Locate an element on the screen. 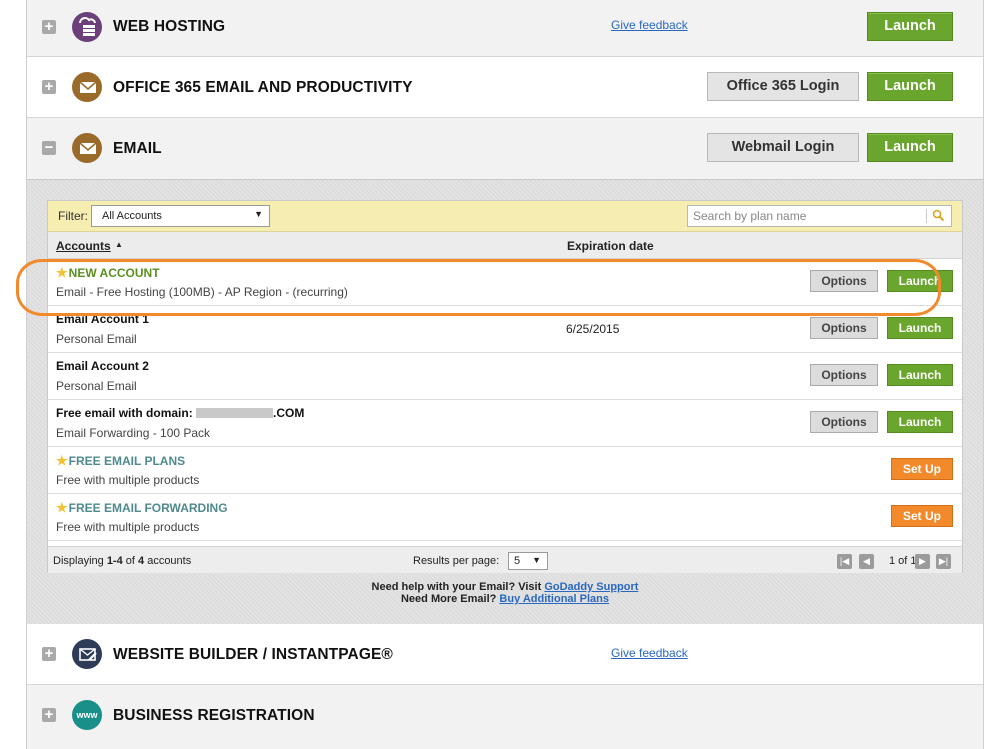 This screenshot has width=1007, height=749. product-row-email: − EMAIL Webmail Login Launch is located at coordinates (505, 148).